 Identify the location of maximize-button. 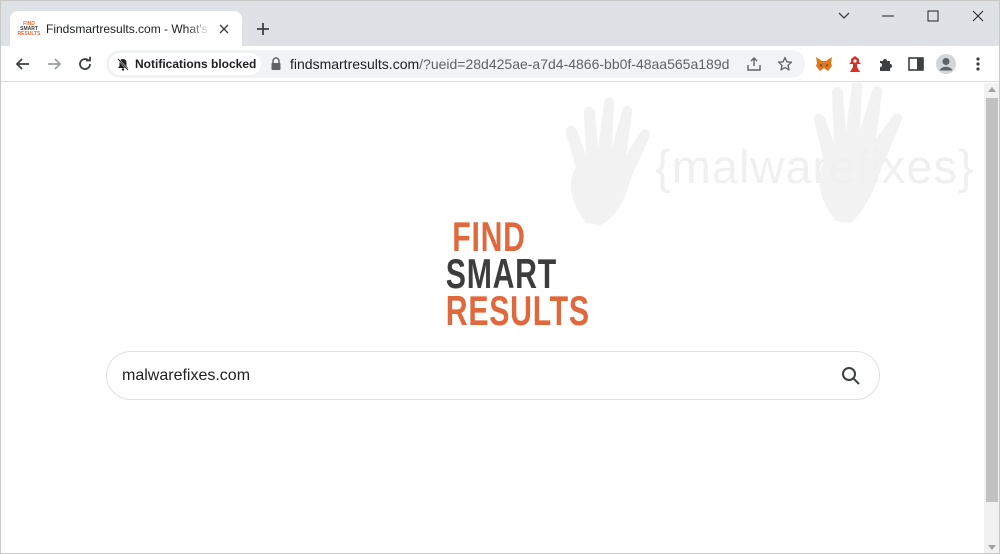
(933, 16).